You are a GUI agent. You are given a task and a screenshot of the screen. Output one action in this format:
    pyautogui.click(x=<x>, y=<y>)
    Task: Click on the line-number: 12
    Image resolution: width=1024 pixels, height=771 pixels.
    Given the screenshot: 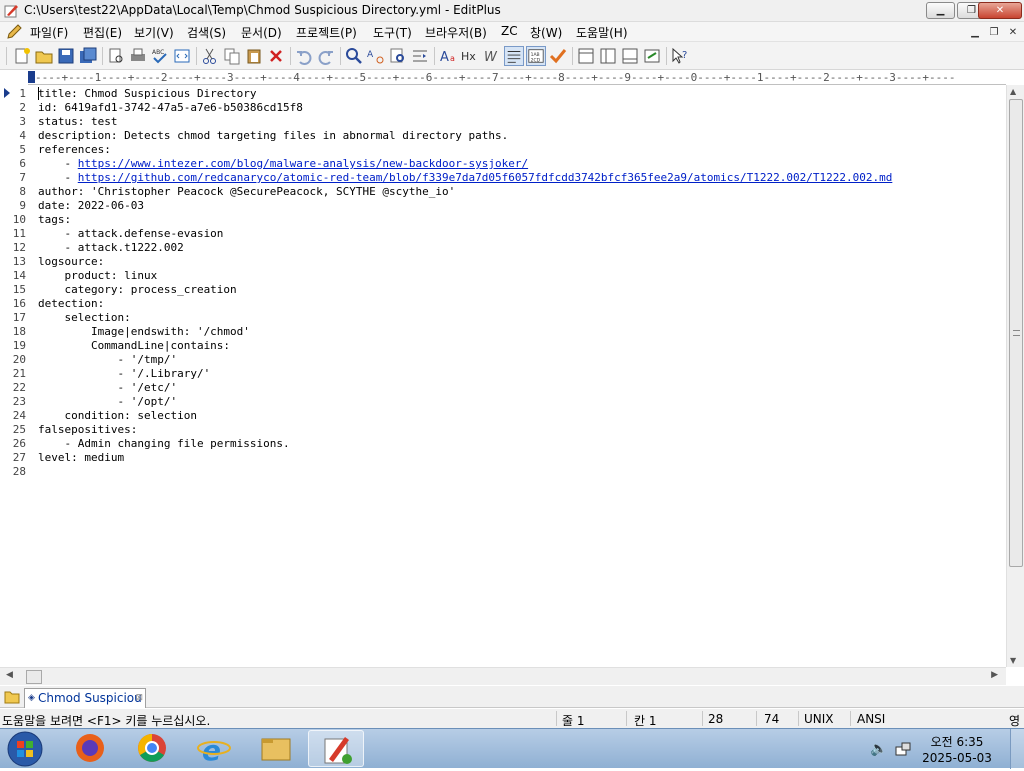 What is the action you would take?
    pyautogui.click(x=19, y=247)
    